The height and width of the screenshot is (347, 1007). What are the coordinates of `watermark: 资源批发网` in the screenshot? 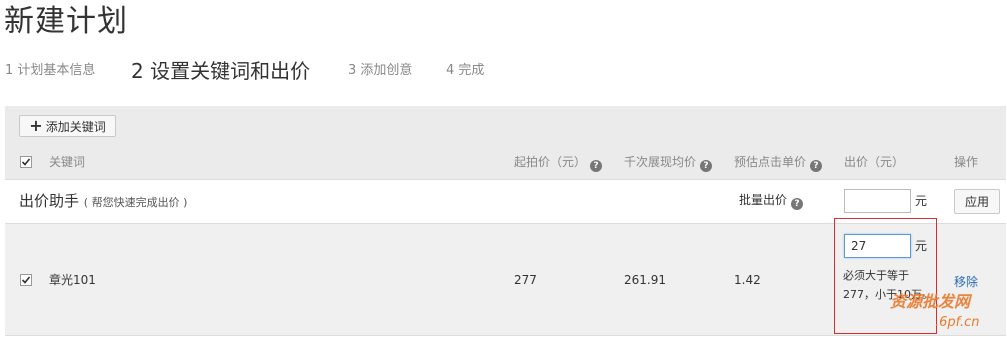 It's located at (930, 301).